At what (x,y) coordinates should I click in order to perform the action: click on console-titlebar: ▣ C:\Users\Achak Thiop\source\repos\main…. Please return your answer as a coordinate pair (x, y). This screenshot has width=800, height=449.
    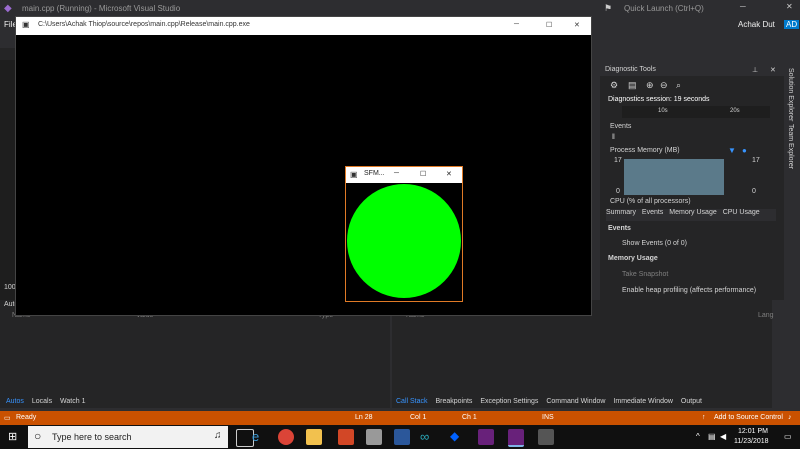
    Looking at the image, I should click on (303, 26).